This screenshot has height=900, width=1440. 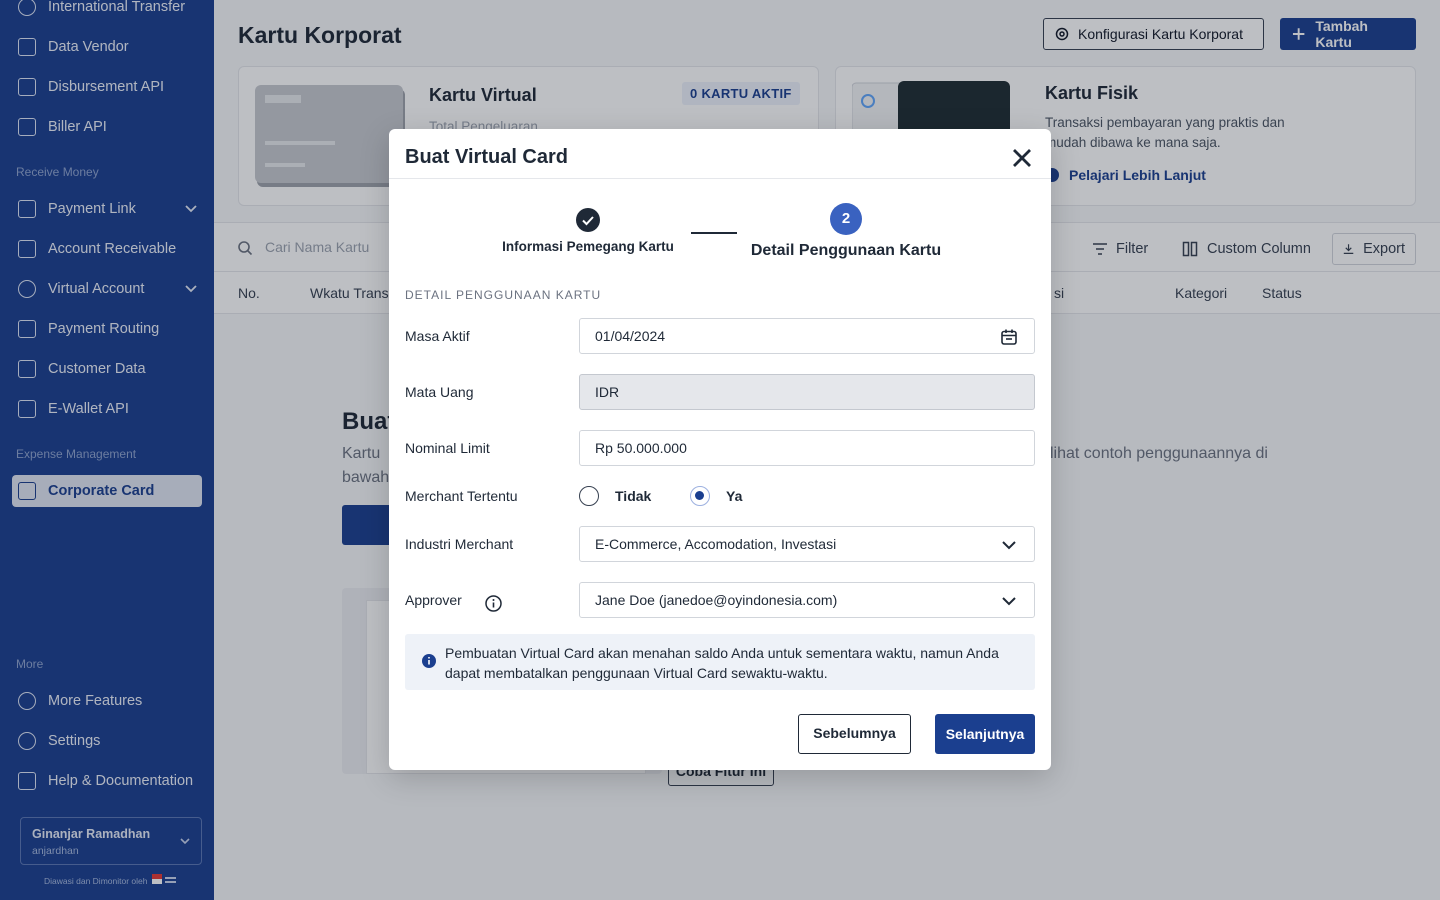 What do you see at coordinates (589, 496) in the screenshot?
I see `radio-tidak` at bounding box center [589, 496].